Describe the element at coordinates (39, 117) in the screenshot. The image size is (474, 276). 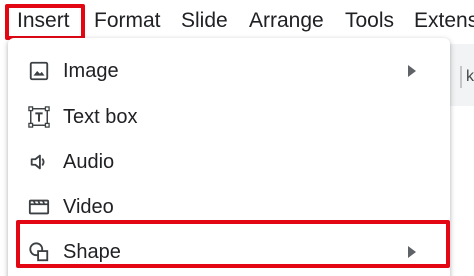
I see `text-box-icon` at that location.